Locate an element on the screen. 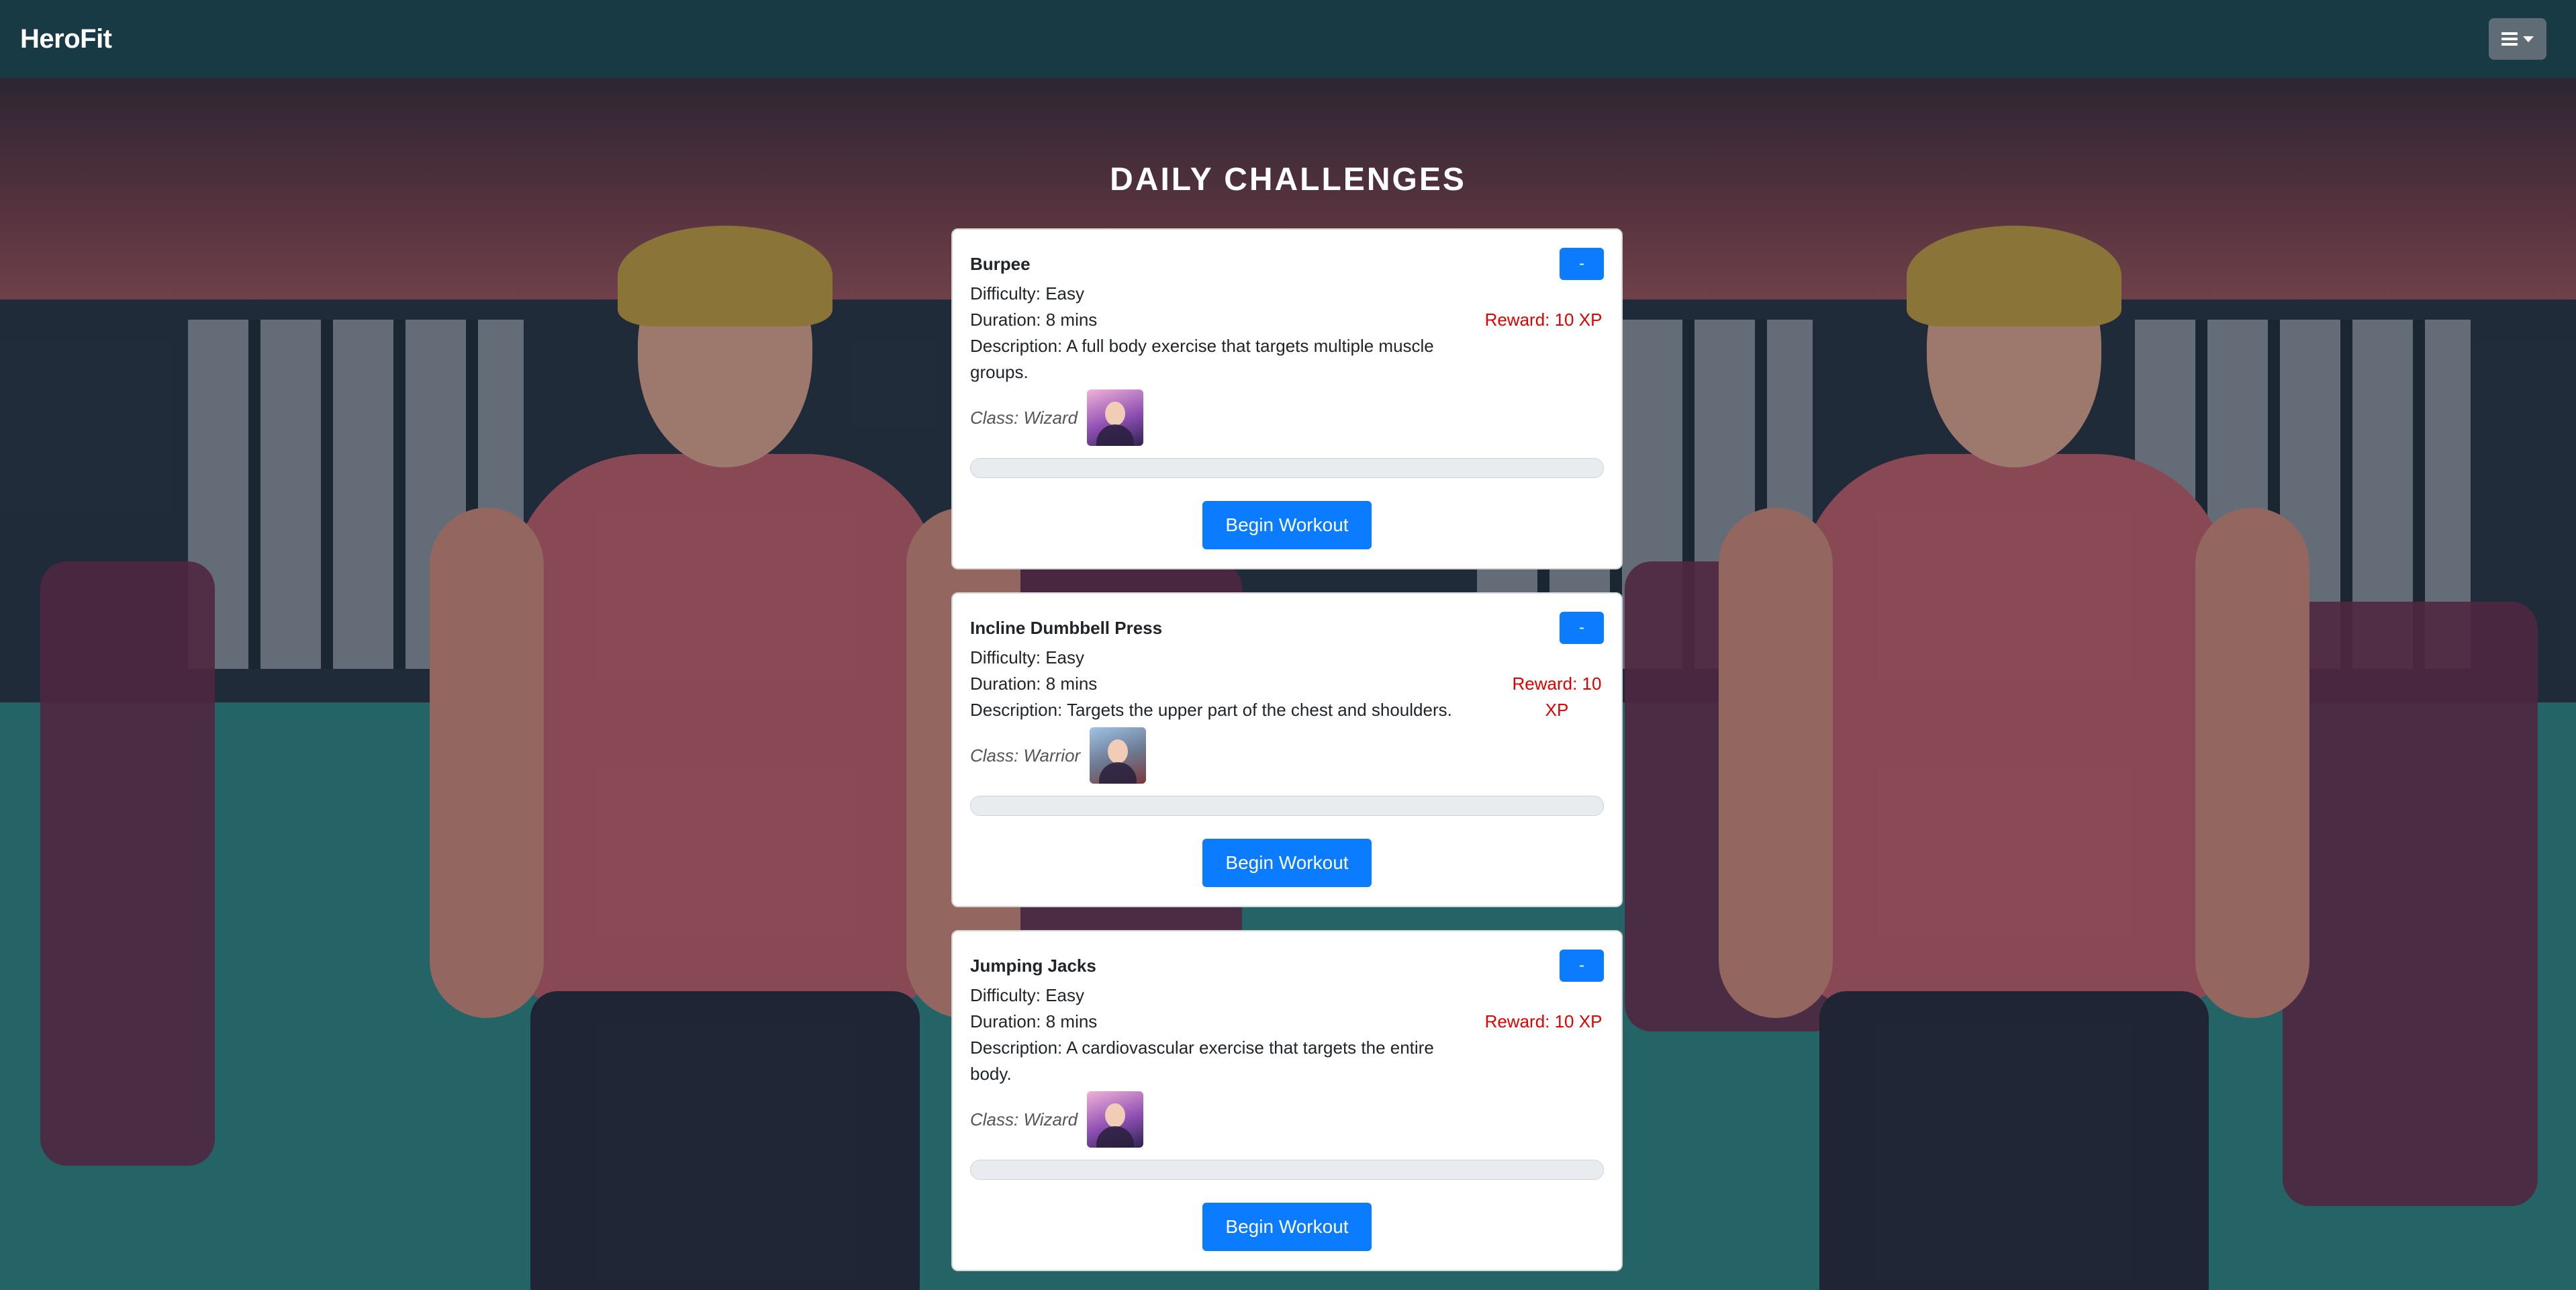 This screenshot has width=2576, height=1290. menu-toggle-button is located at coordinates (2517, 39).